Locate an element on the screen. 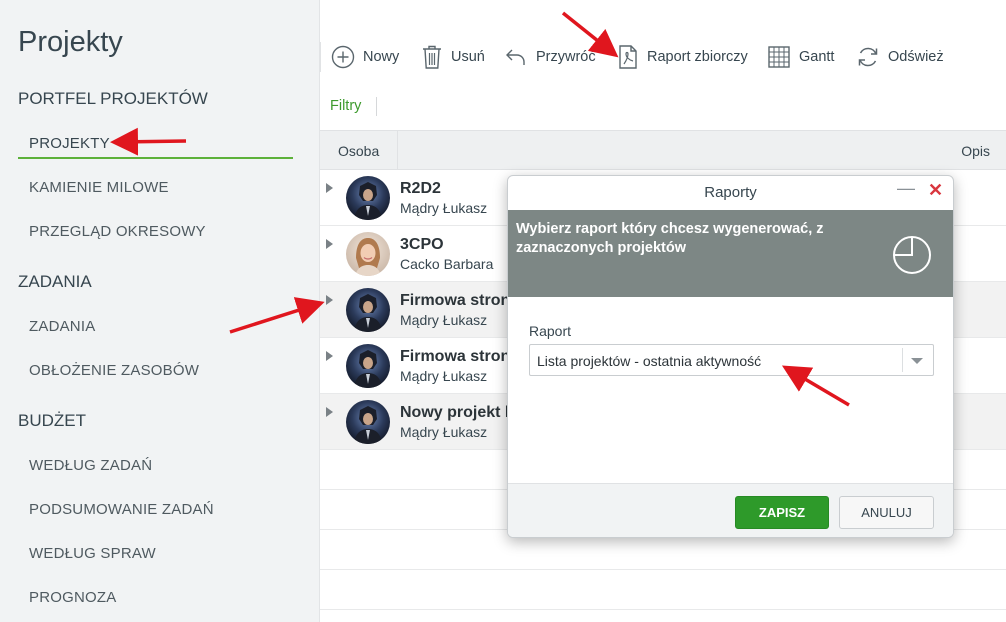  grid-header: Osoba Opis is located at coordinates (663, 150).